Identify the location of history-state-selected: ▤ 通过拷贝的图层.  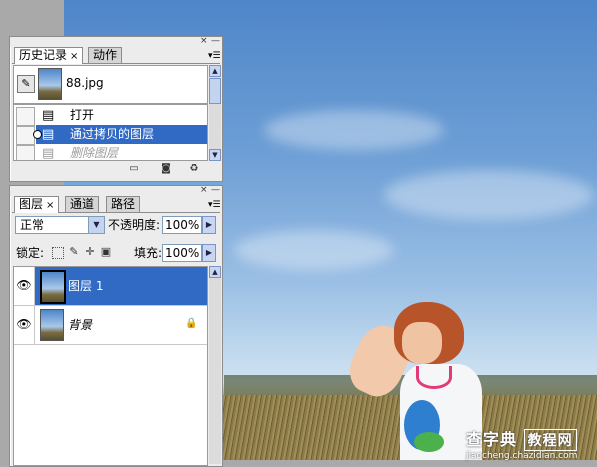
(110, 135).